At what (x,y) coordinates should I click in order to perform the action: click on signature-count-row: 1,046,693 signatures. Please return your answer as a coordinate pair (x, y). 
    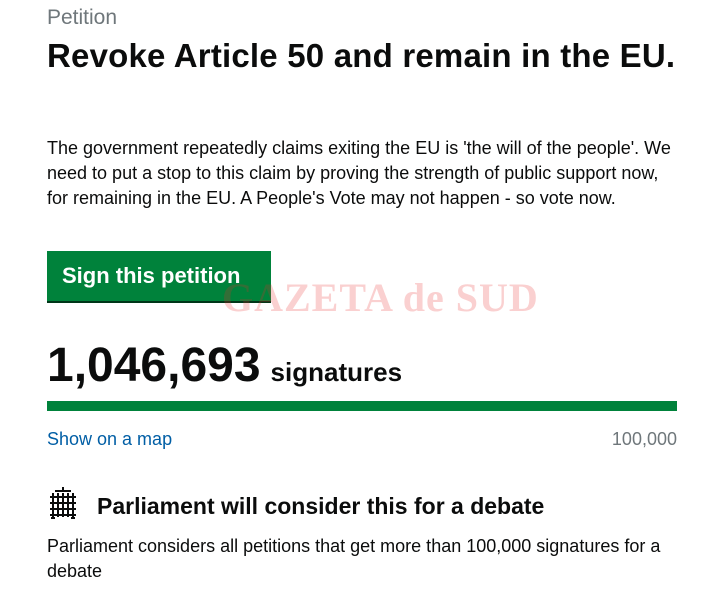
    Looking at the image, I should click on (224, 366).